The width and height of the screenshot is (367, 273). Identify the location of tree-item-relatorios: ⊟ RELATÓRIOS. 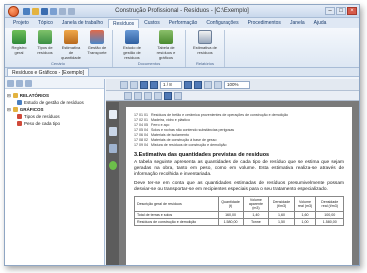
(54, 95).